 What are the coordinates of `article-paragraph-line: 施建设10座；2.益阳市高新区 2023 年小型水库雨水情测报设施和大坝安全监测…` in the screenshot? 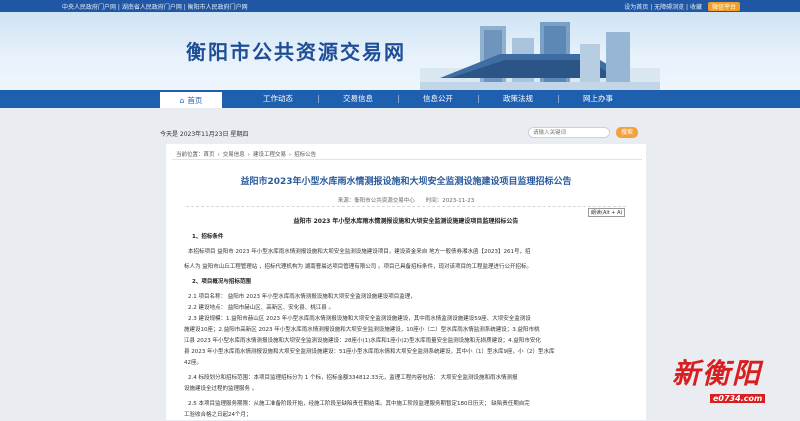 It's located at (362, 330).